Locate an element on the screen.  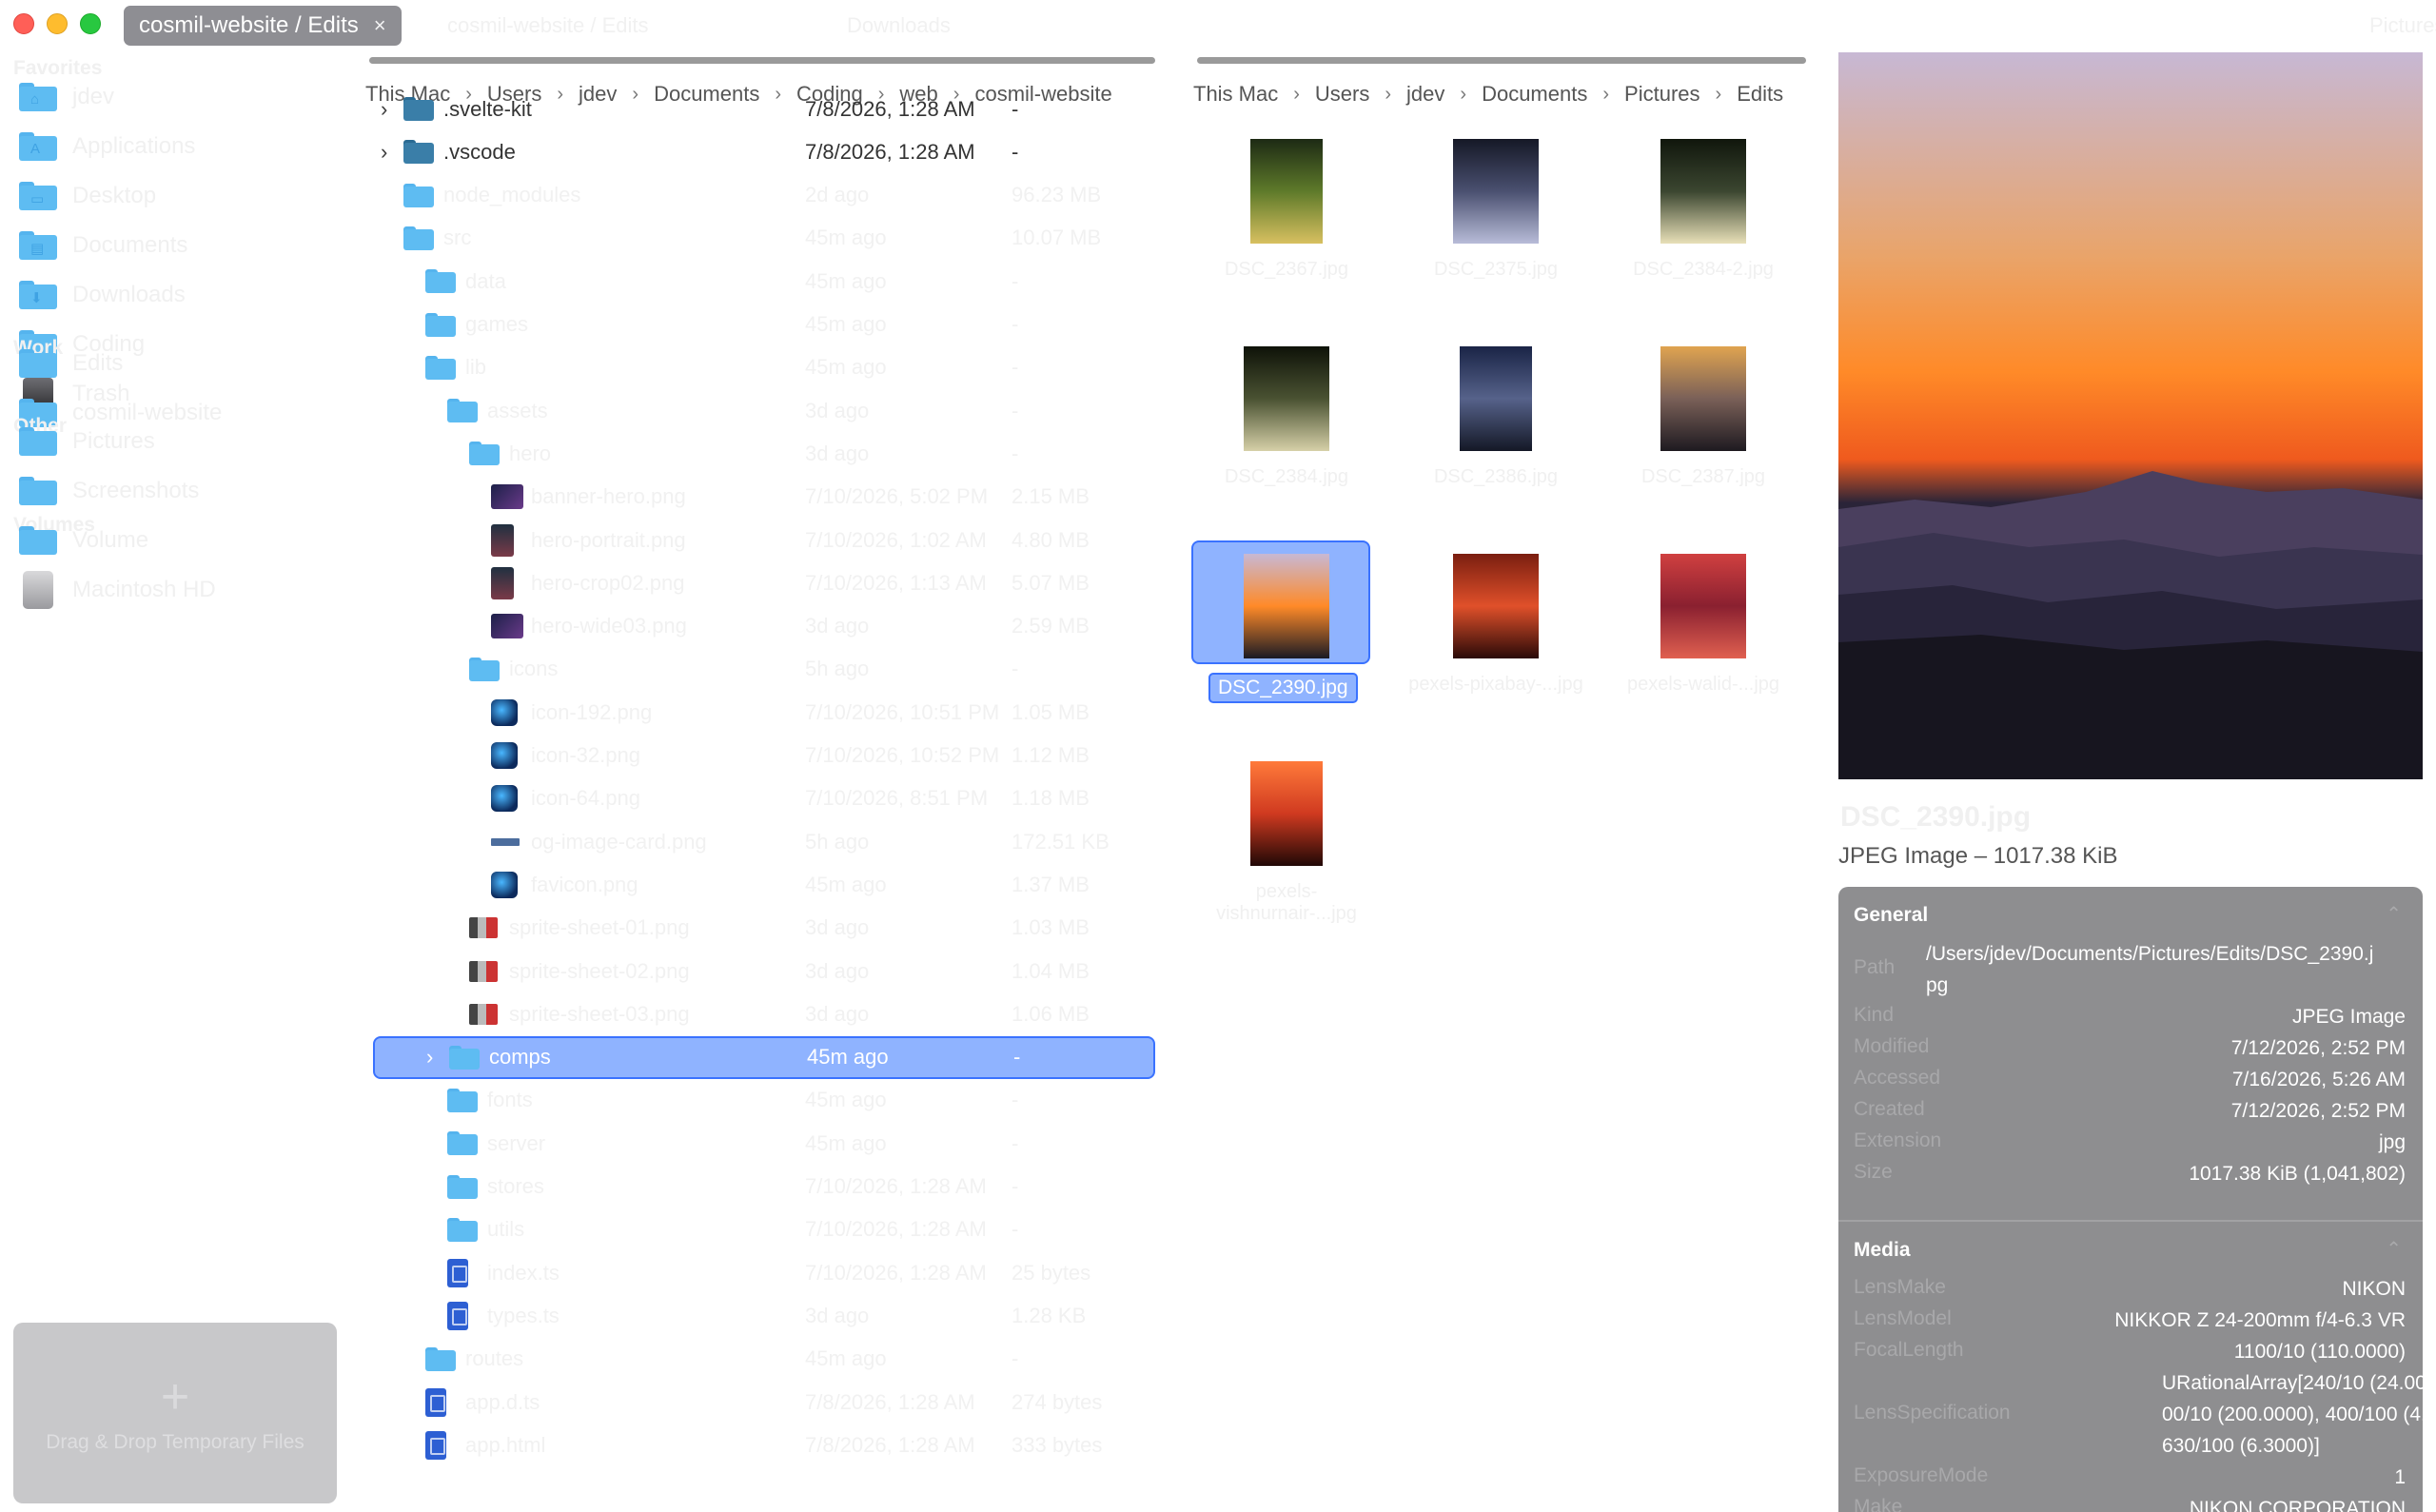
file-date: 3d ago is located at coordinates (837, 1013).